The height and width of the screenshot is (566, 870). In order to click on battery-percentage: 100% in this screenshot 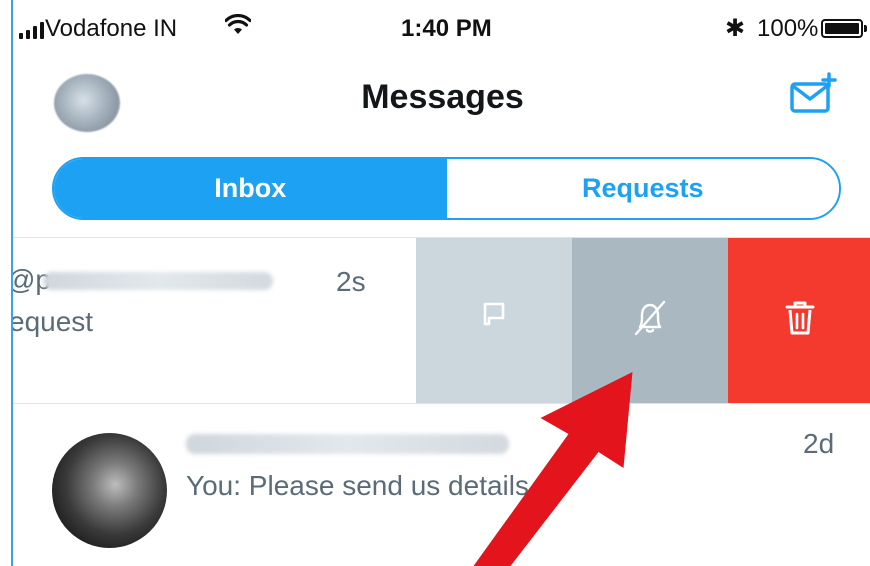, I will do `click(788, 28)`.